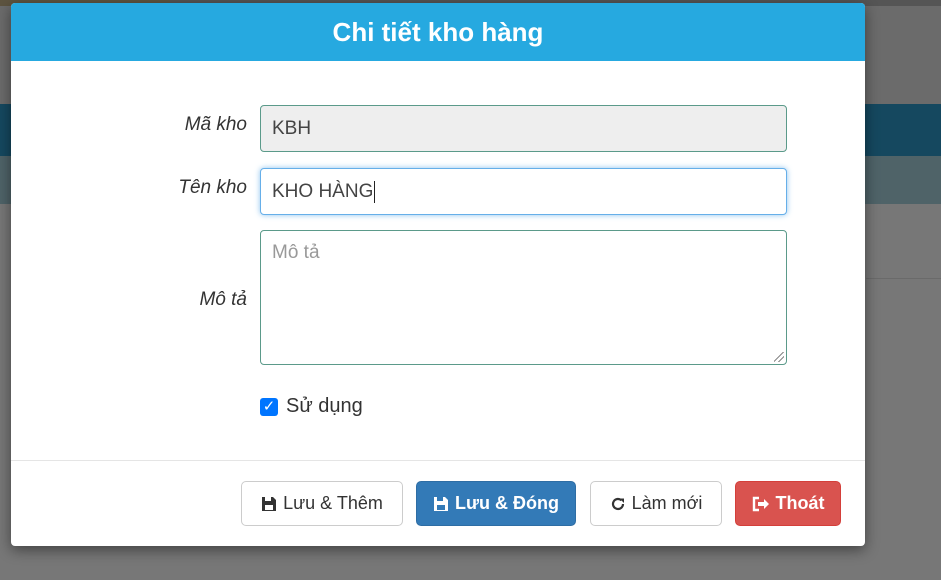 This screenshot has width=941, height=580. What do you see at coordinates (223, 299) in the screenshot?
I see `description-label: Mô tả` at bounding box center [223, 299].